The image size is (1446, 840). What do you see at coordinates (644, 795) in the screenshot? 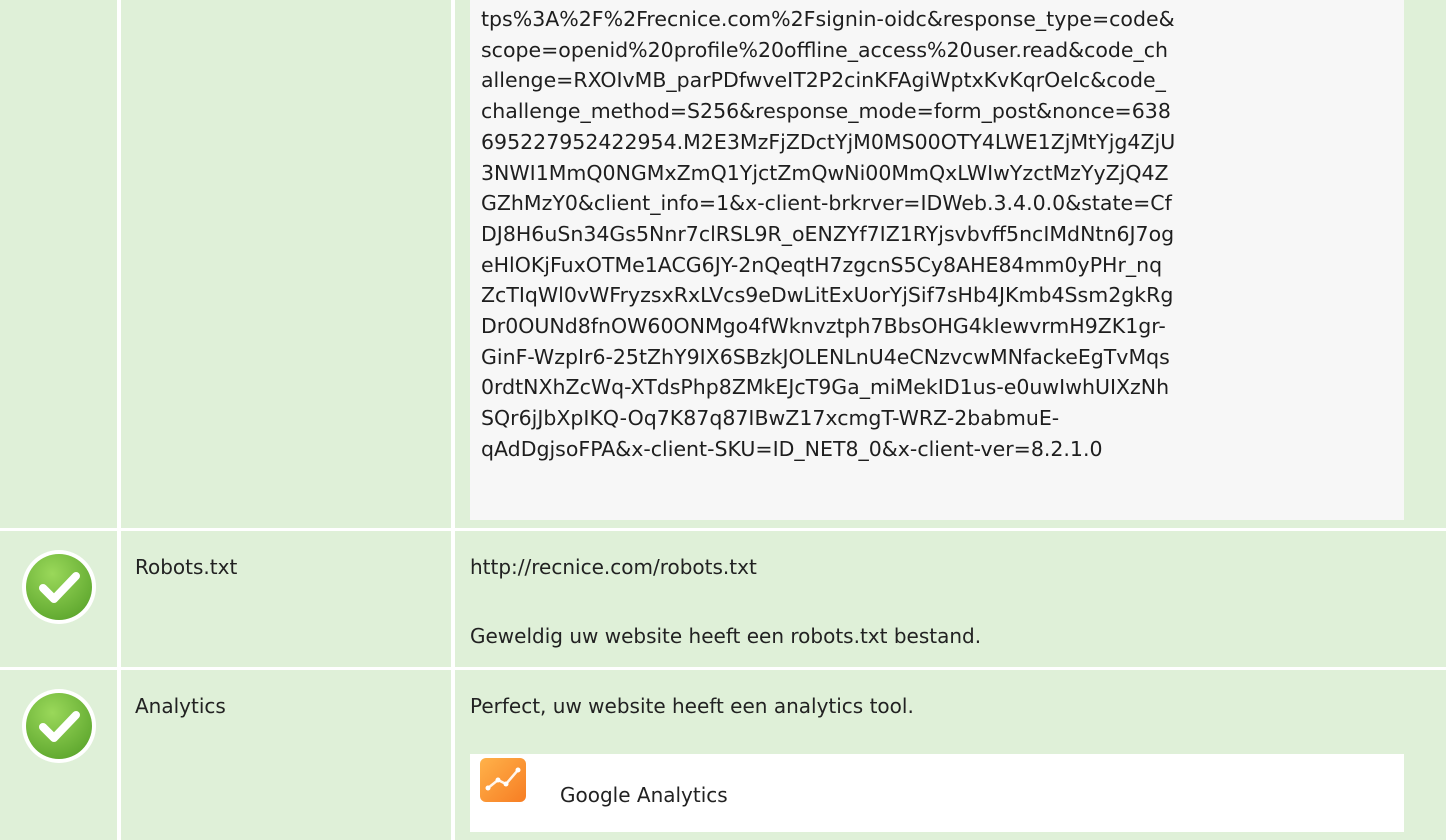
I see `analytics-tool-name: Google Analytics` at bounding box center [644, 795].